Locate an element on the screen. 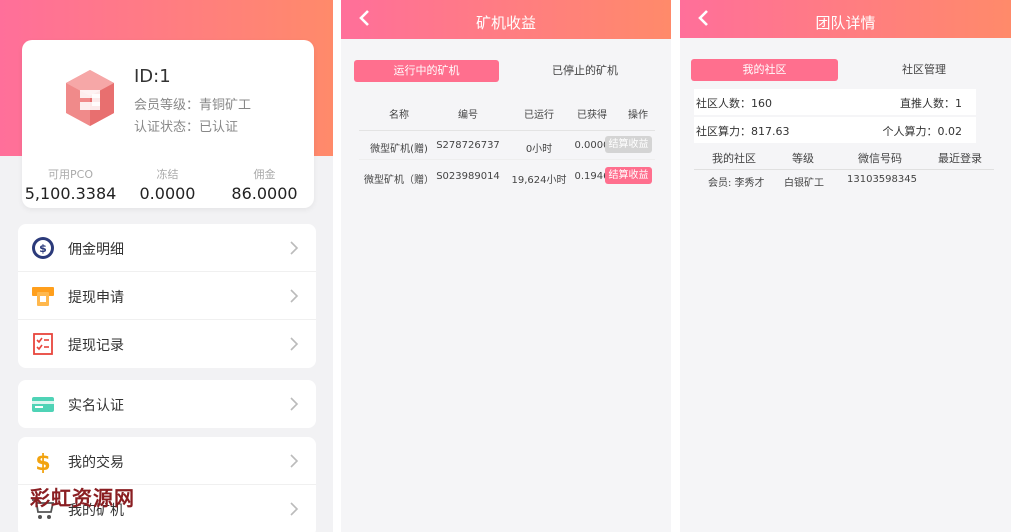  withdraw-card-icon is located at coordinates (43, 296).